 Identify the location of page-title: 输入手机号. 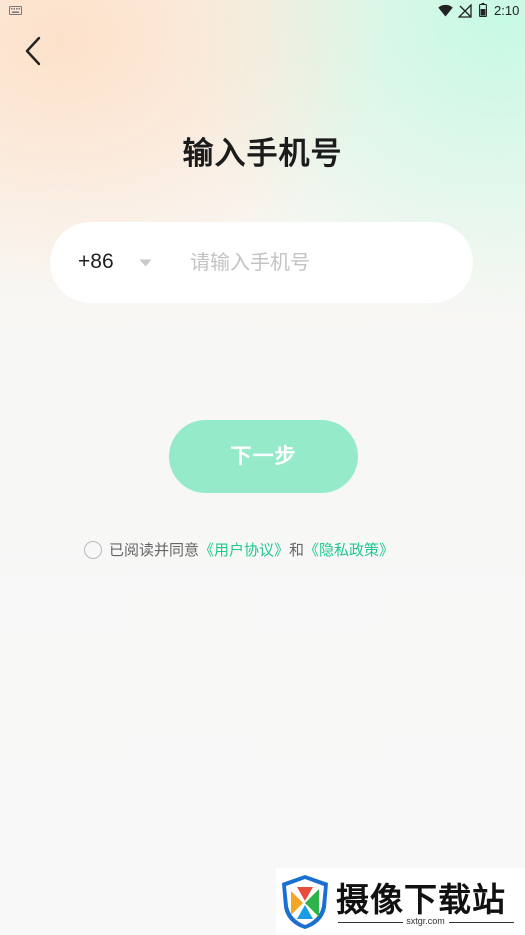
(262, 154).